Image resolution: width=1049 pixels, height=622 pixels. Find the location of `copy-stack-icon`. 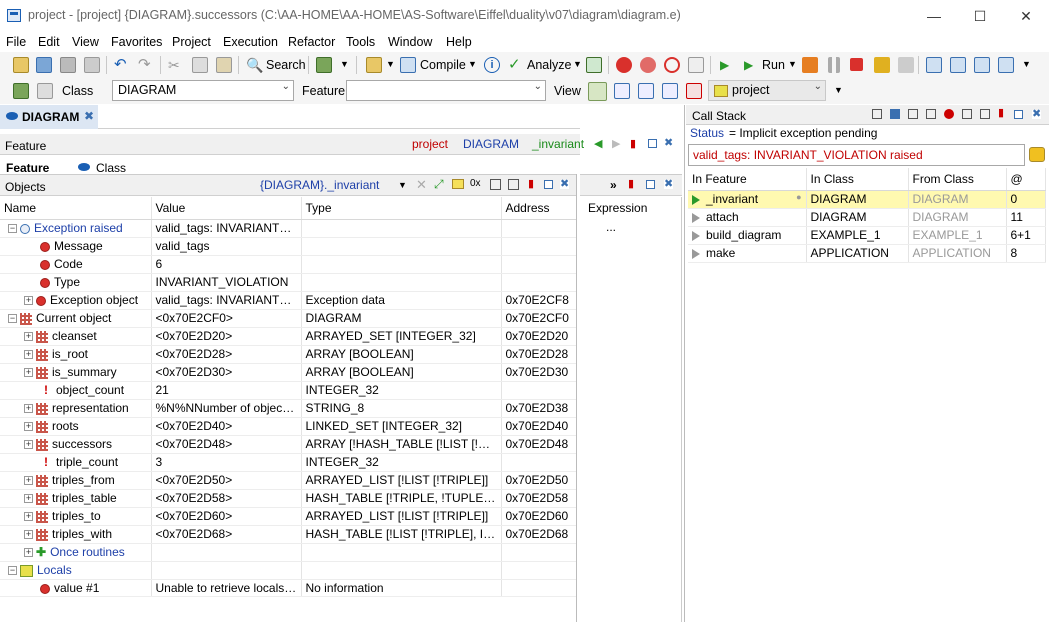

copy-stack-icon is located at coordinates (913, 114).